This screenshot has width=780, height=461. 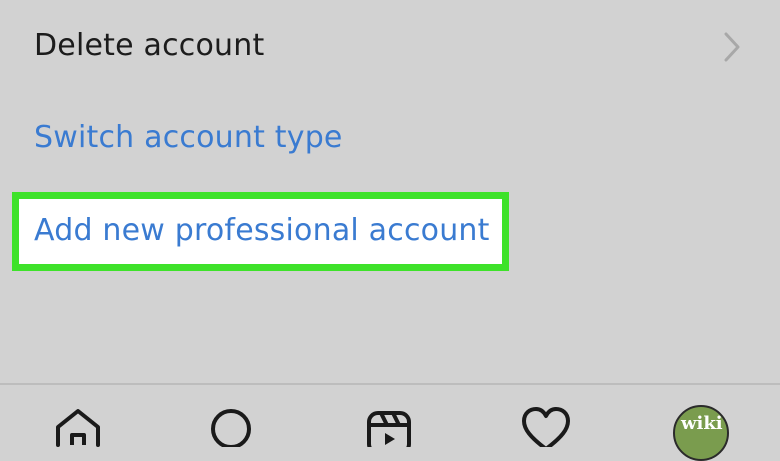 I want to click on tab-activity, so click(x=546, y=427).